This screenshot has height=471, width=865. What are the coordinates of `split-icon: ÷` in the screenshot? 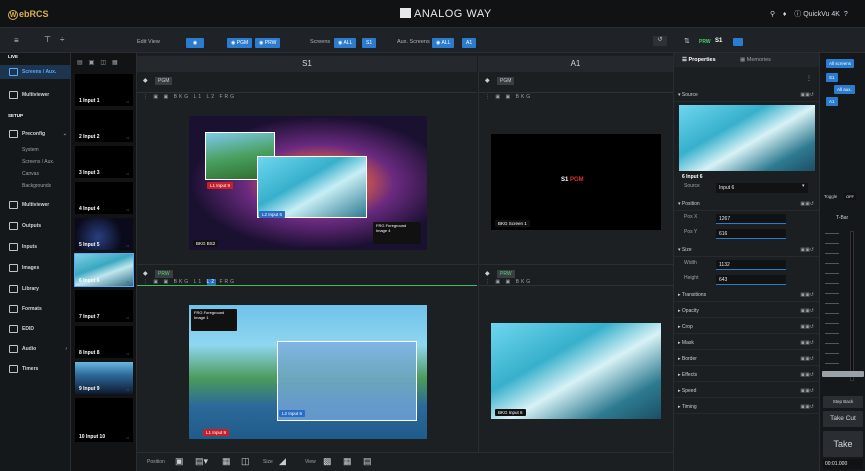 It's located at (62, 39).